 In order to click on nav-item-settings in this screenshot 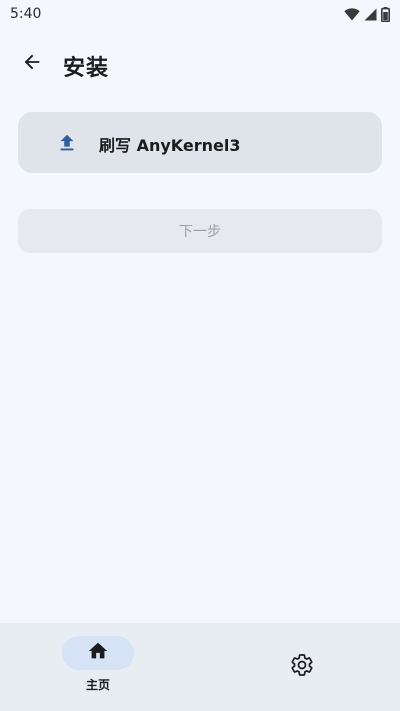, I will do `click(302, 666)`.